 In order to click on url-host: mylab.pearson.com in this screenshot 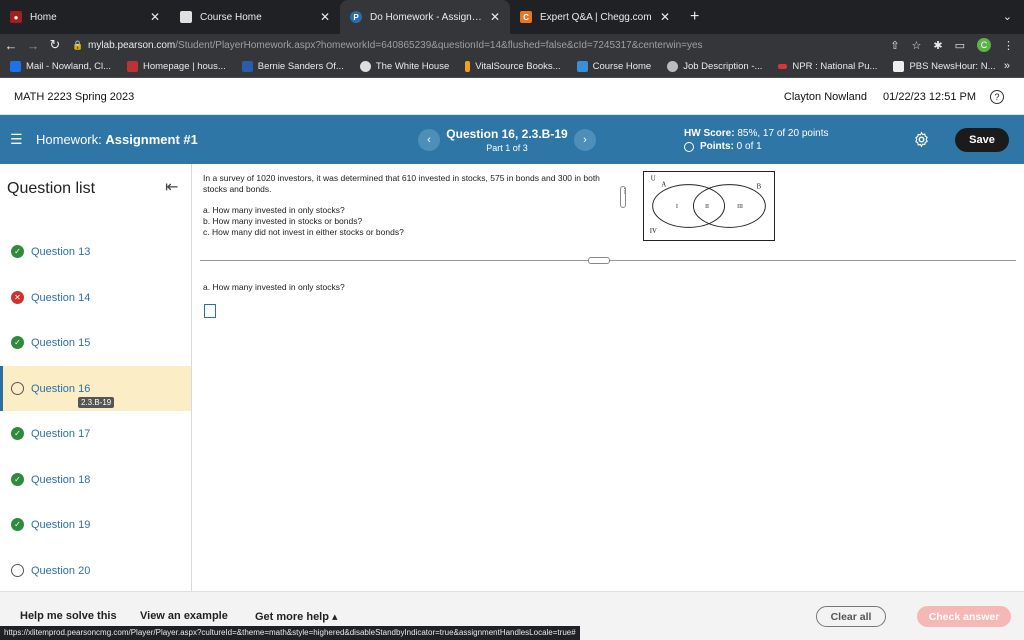, I will do `click(132, 45)`.